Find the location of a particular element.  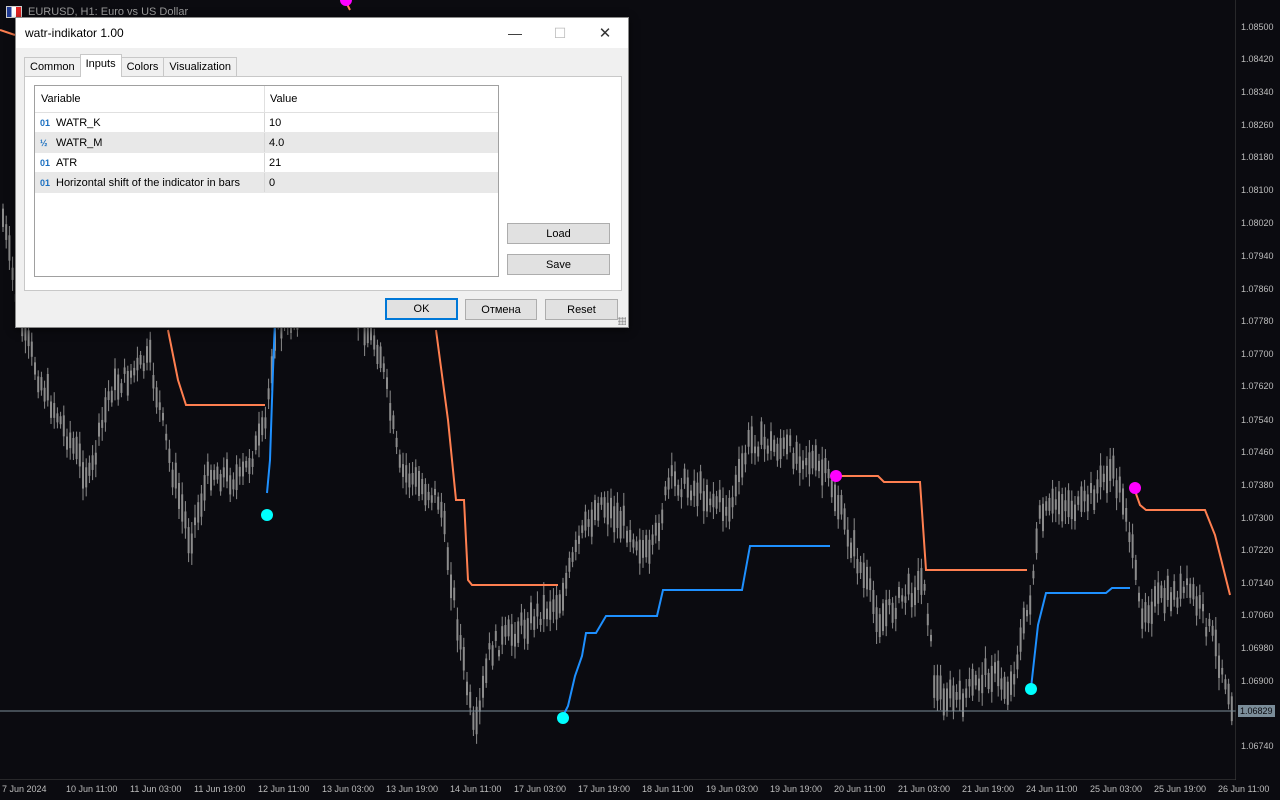

close-button: ✕ is located at coordinates (605, 33).